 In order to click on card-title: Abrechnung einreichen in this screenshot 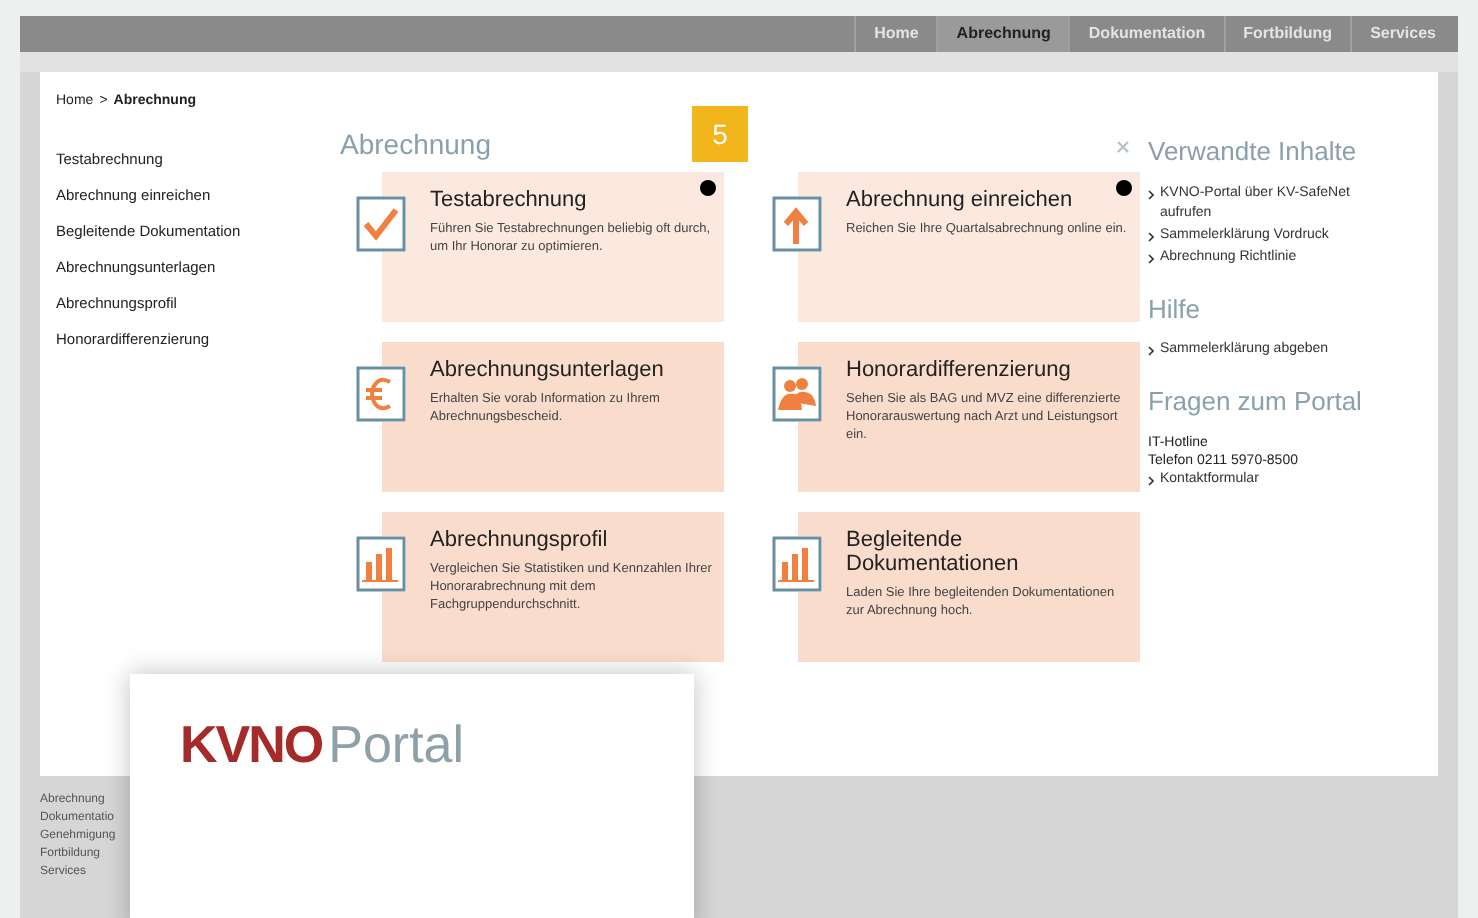, I will do `click(960, 200)`.